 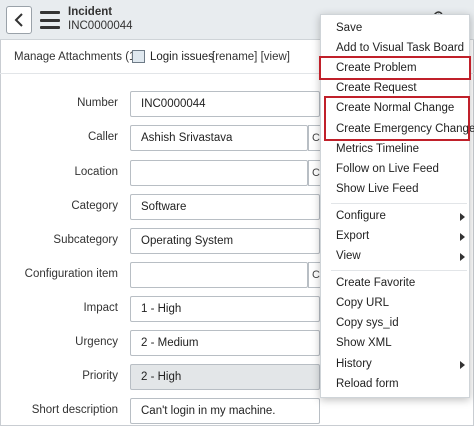 I want to click on highlight-create-change, so click(x=397, y=118).